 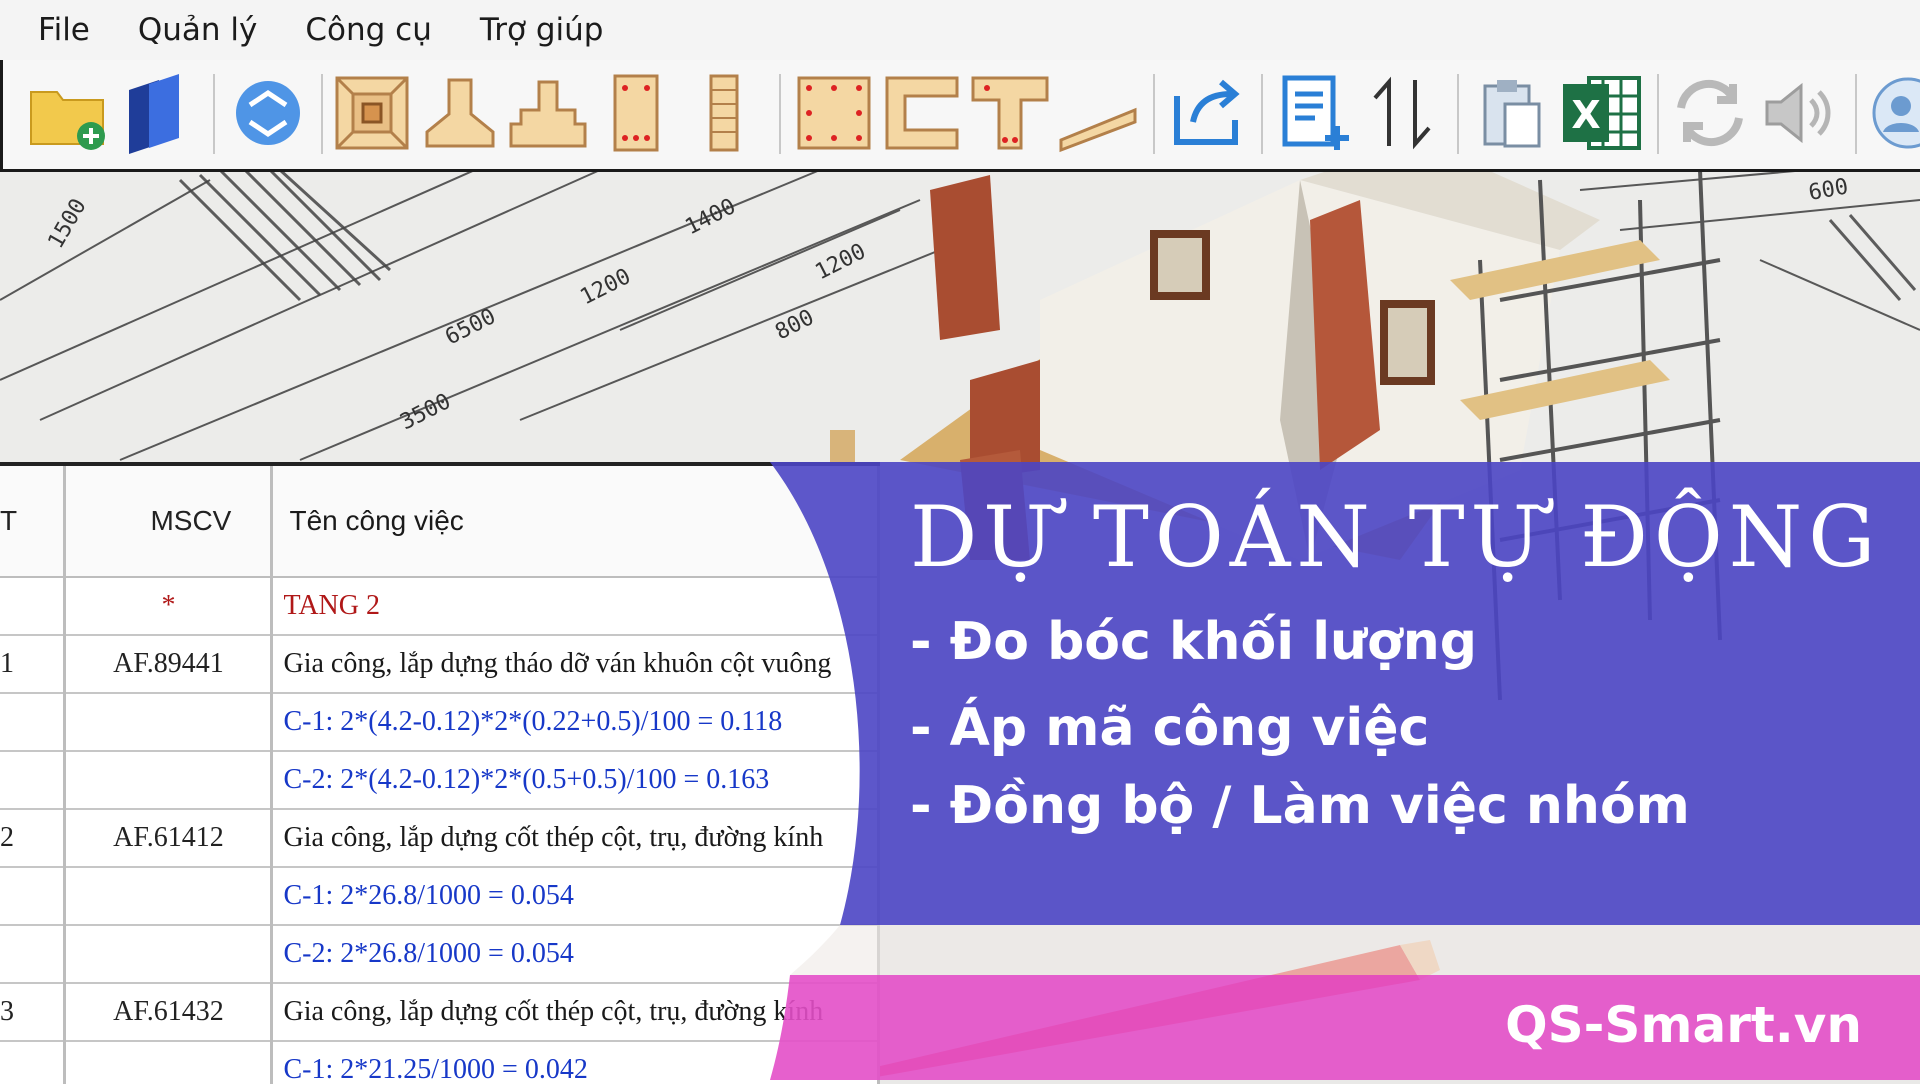 I want to click on sync-globe-icon, so click(x=268, y=113).